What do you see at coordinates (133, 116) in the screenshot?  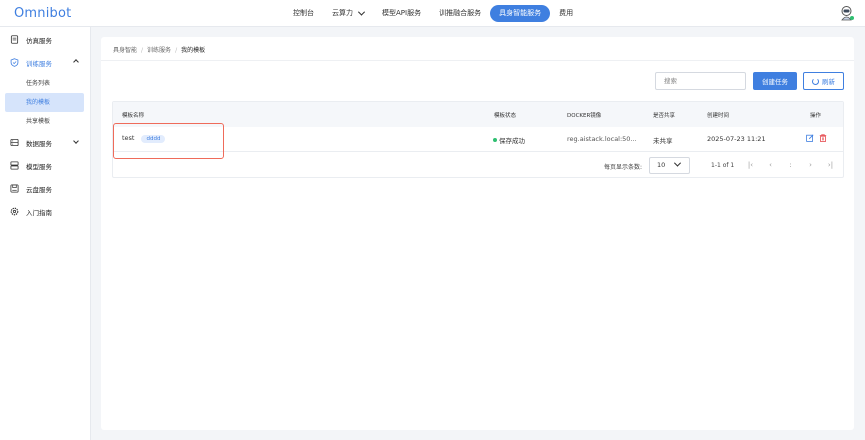 I see `column-header-name: 模板名称` at bounding box center [133, 116].